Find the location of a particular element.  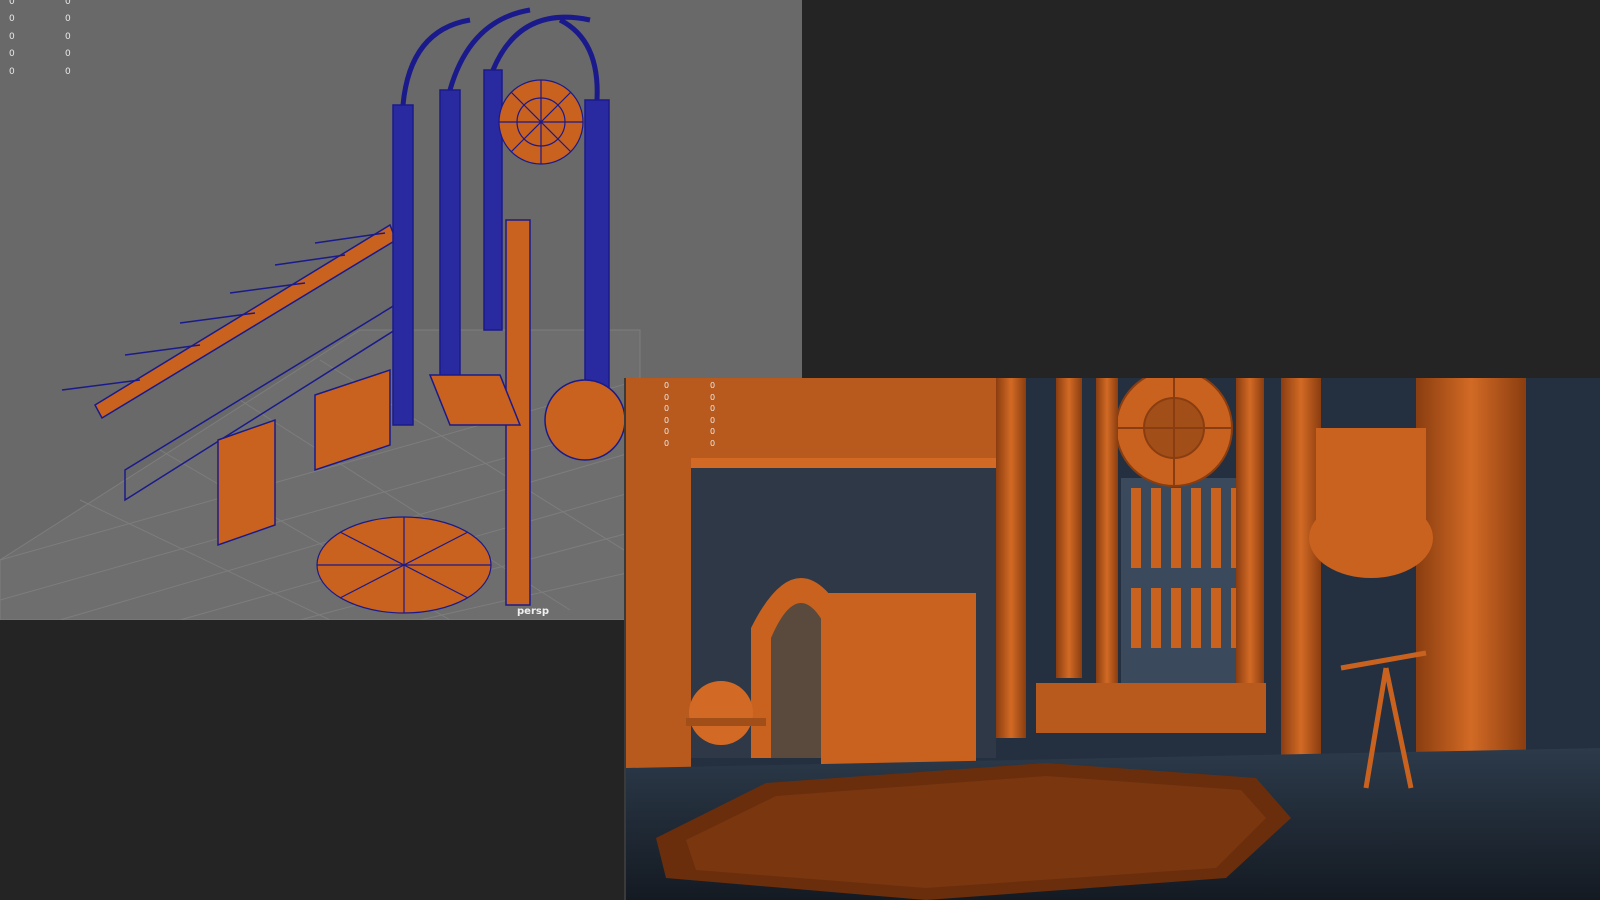

round-rug is located at coordinates (404, 565).